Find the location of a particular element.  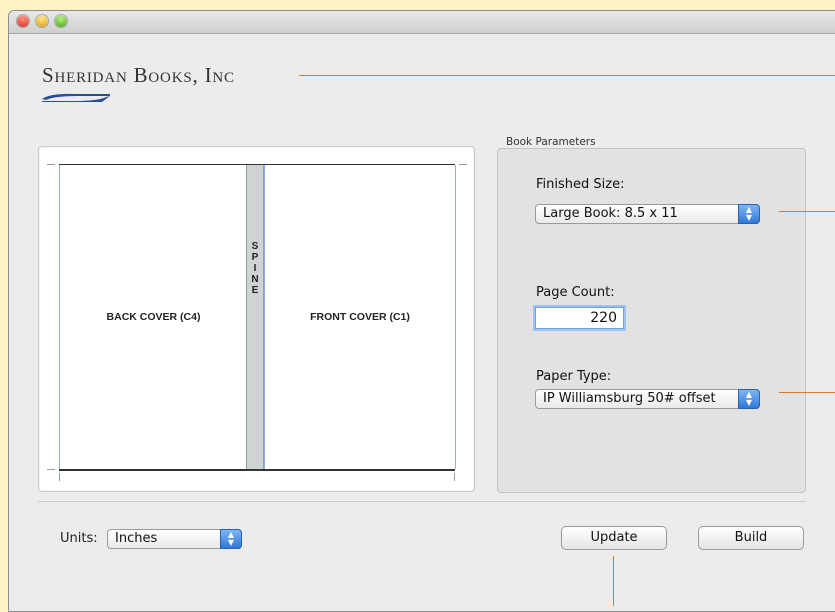

spine-letter: P is located at coordinates (255, 257).